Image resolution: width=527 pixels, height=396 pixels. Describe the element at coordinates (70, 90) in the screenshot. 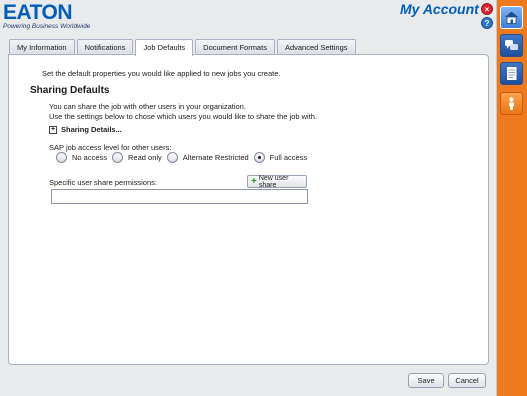

I see `section-title: Sharing Defaults` at that location.